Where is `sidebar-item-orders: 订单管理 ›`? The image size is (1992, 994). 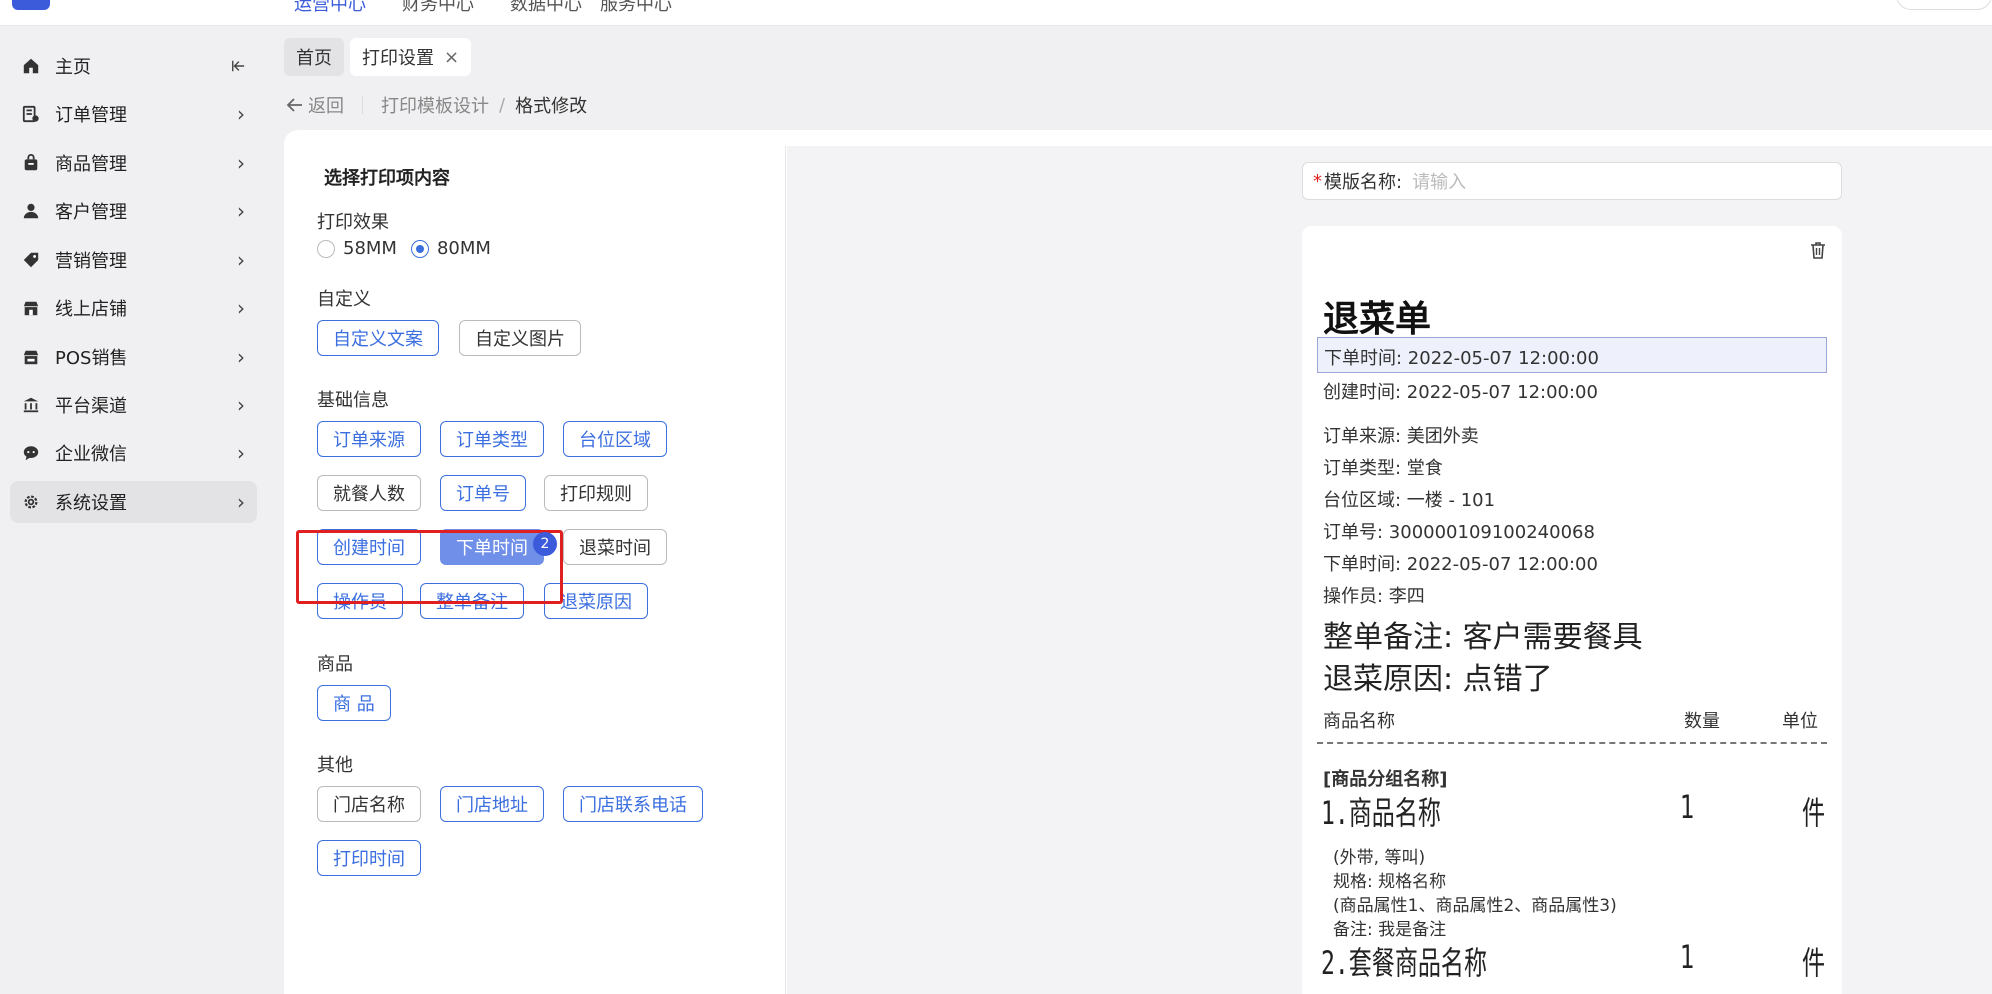 sidebar-item-orders: 订单管理 › is located at coordinates (133, 114).